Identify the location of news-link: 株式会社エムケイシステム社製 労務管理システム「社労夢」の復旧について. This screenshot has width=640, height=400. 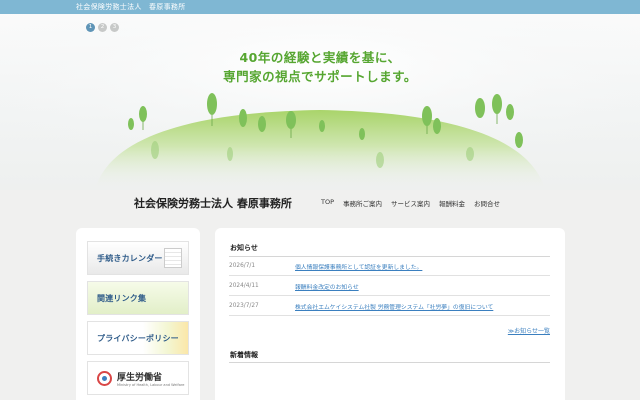
(394, 306).